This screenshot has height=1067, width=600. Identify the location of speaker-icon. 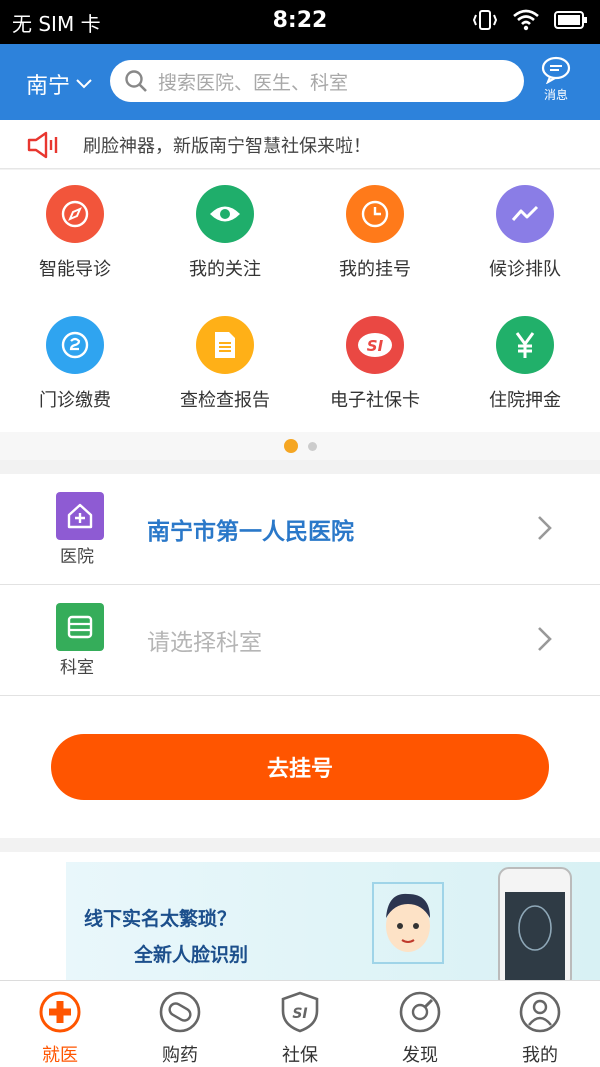
(42, 145).